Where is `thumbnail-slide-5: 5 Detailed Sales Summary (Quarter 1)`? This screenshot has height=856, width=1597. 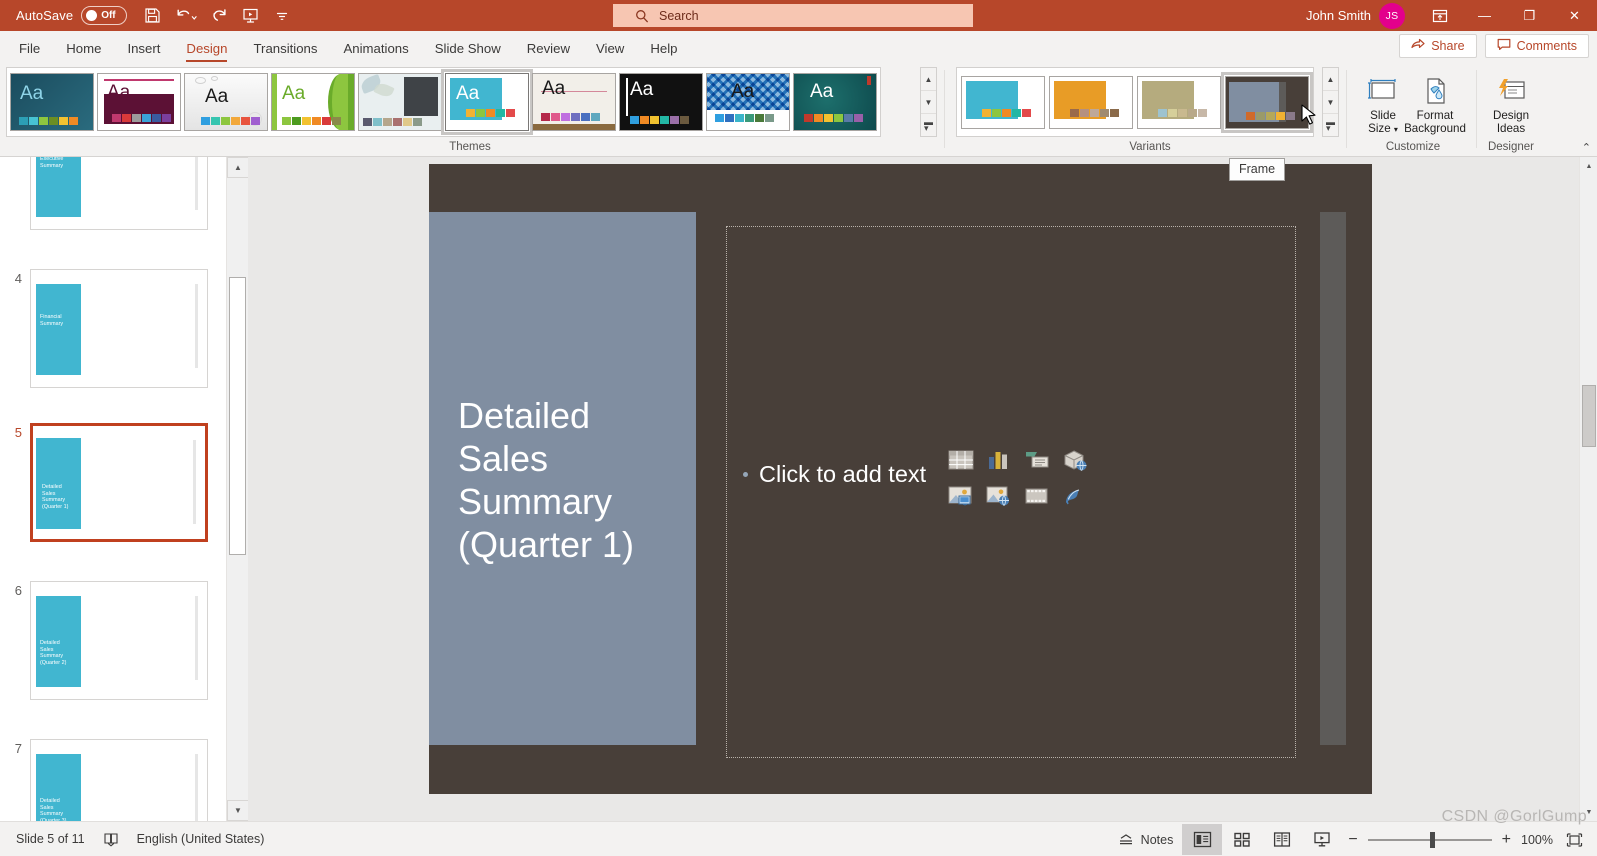 thumbnail-slide-5: 5 Detailed Sales Summary (Quarter 1) is located at coordinates (111, 482).